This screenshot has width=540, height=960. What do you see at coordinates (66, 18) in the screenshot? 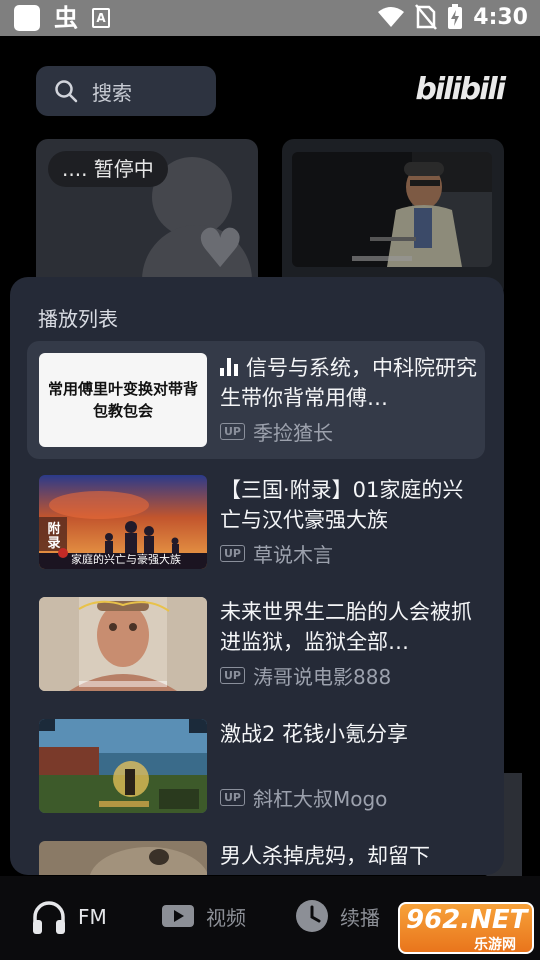
I see `bug-notification-icon: 虫` at bounding box center [66, 18].